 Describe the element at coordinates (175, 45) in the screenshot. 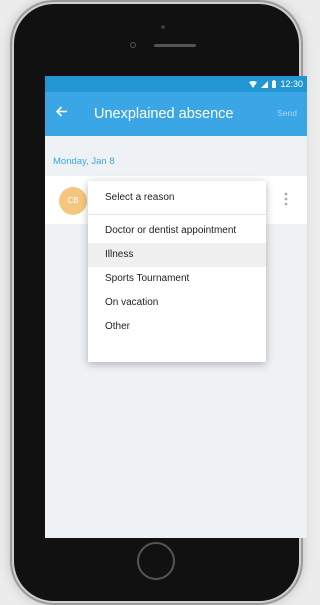

I see `earpiece-speaker` at that location.